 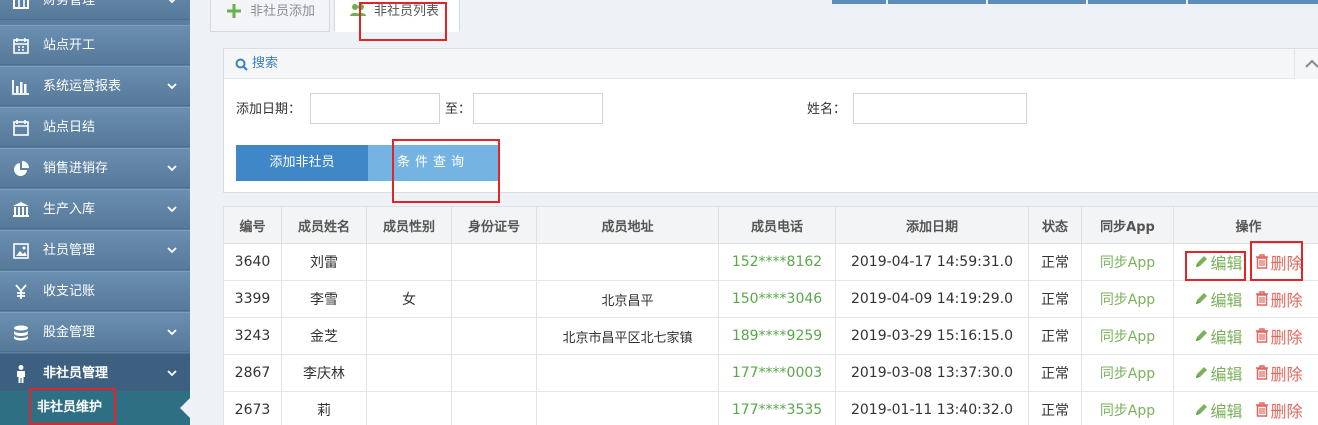 What do you see at coordinates (252, 299) in the screenshot?
I see `cell-id: 3399` at bounding box center [252, 299].